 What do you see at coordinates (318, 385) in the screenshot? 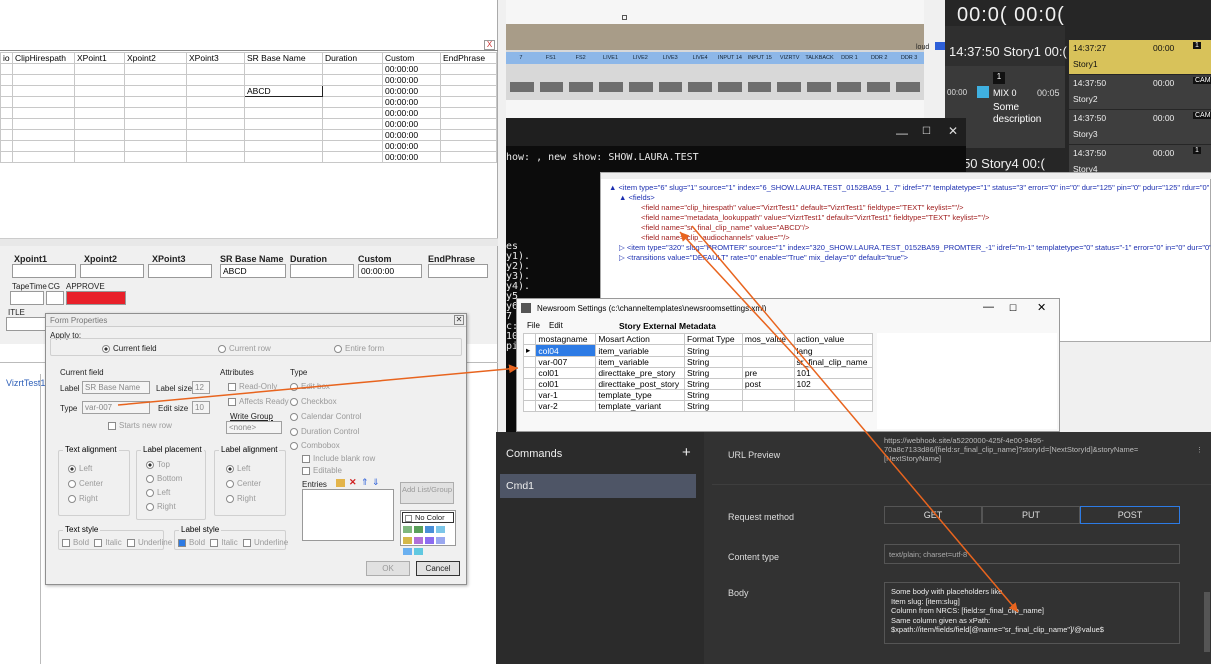
I see `arrow-type-to-mostagname` at bounding box center [318, 385].